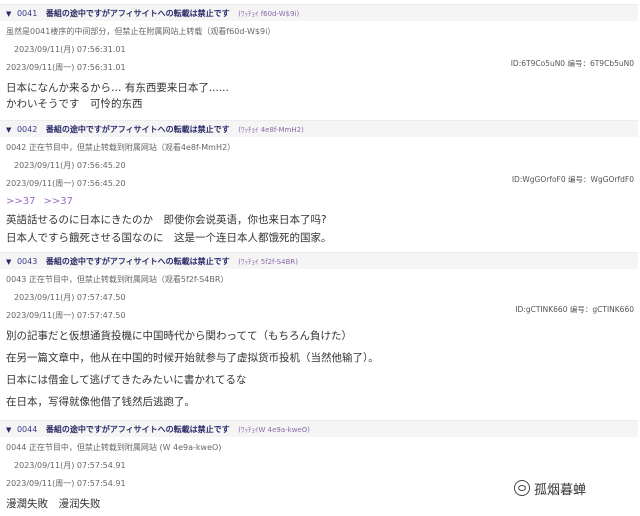  I want to click on wechat-icon, so click(522, 488).